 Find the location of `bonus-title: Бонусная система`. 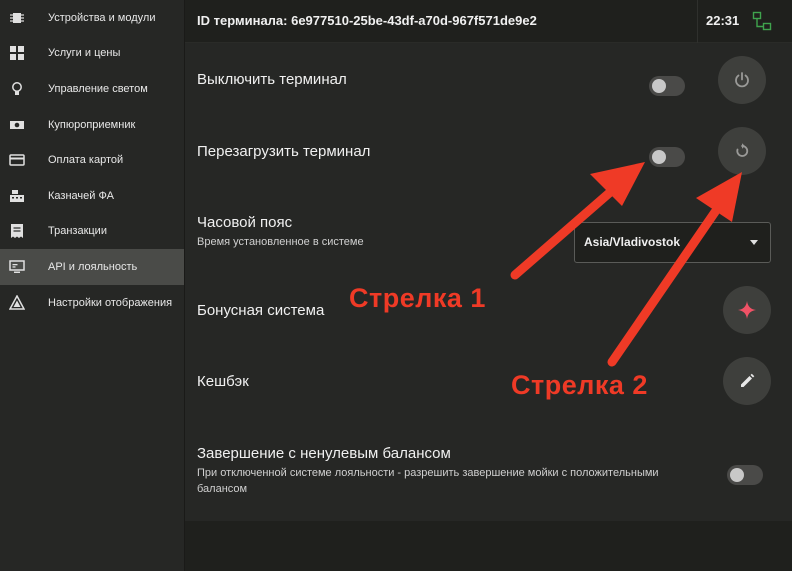

bonus-title: Бонусная система is located at coordinates (261, 310).